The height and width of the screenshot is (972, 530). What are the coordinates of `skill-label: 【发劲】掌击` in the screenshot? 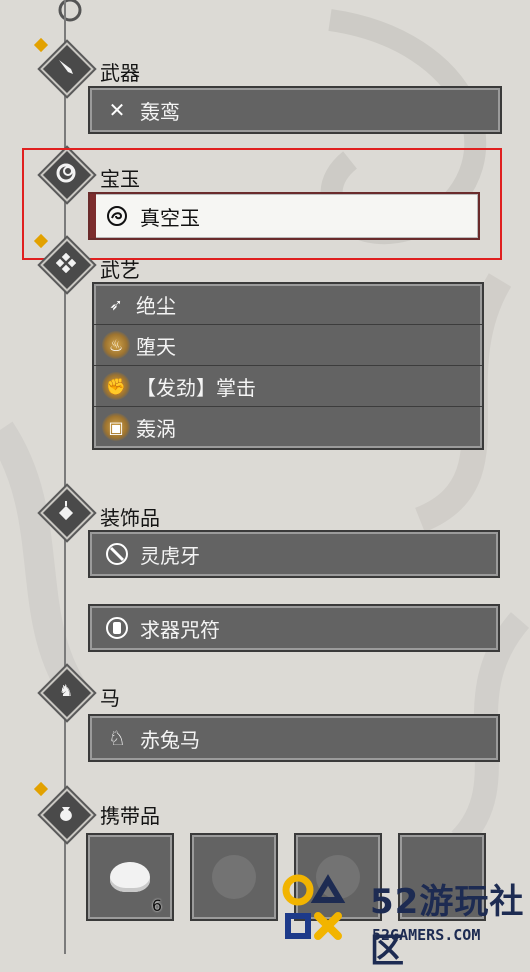 It's located at (196, 387).